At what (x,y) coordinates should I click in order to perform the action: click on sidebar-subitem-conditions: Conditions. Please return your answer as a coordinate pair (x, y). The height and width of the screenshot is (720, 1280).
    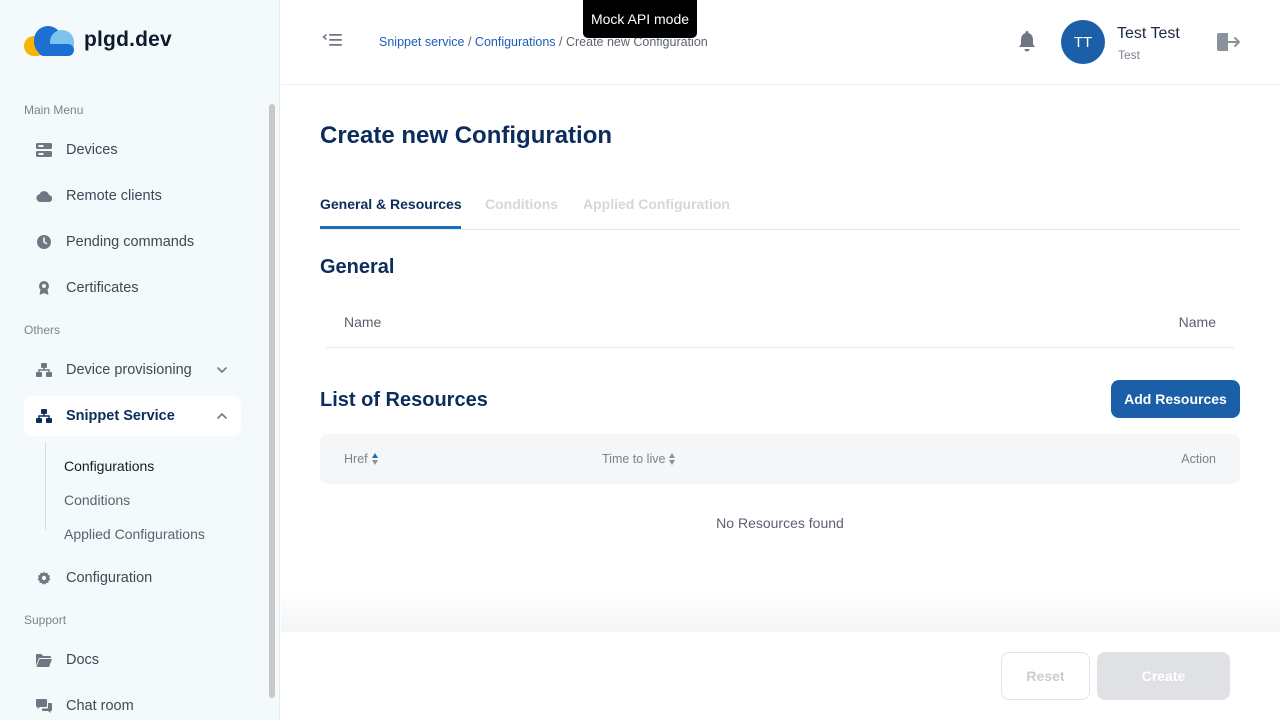
    Looking at the image, I should click on (97, 500).